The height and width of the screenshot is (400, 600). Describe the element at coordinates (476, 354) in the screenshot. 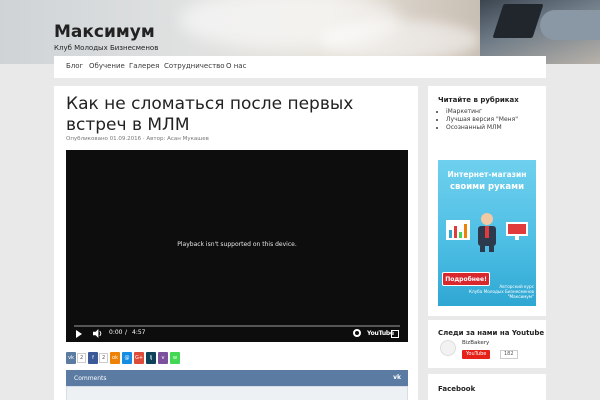

I see `youtube-subscribe-button: YouTube` at that location.